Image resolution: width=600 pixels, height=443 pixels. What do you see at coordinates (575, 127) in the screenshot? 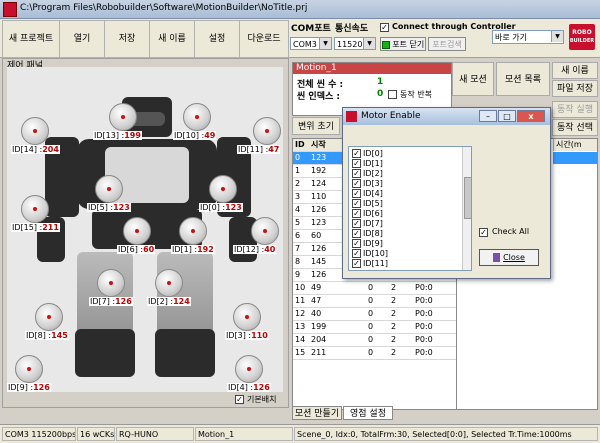
I see `scene-select-button: 동작 선택` at bounding box center [575, 127].